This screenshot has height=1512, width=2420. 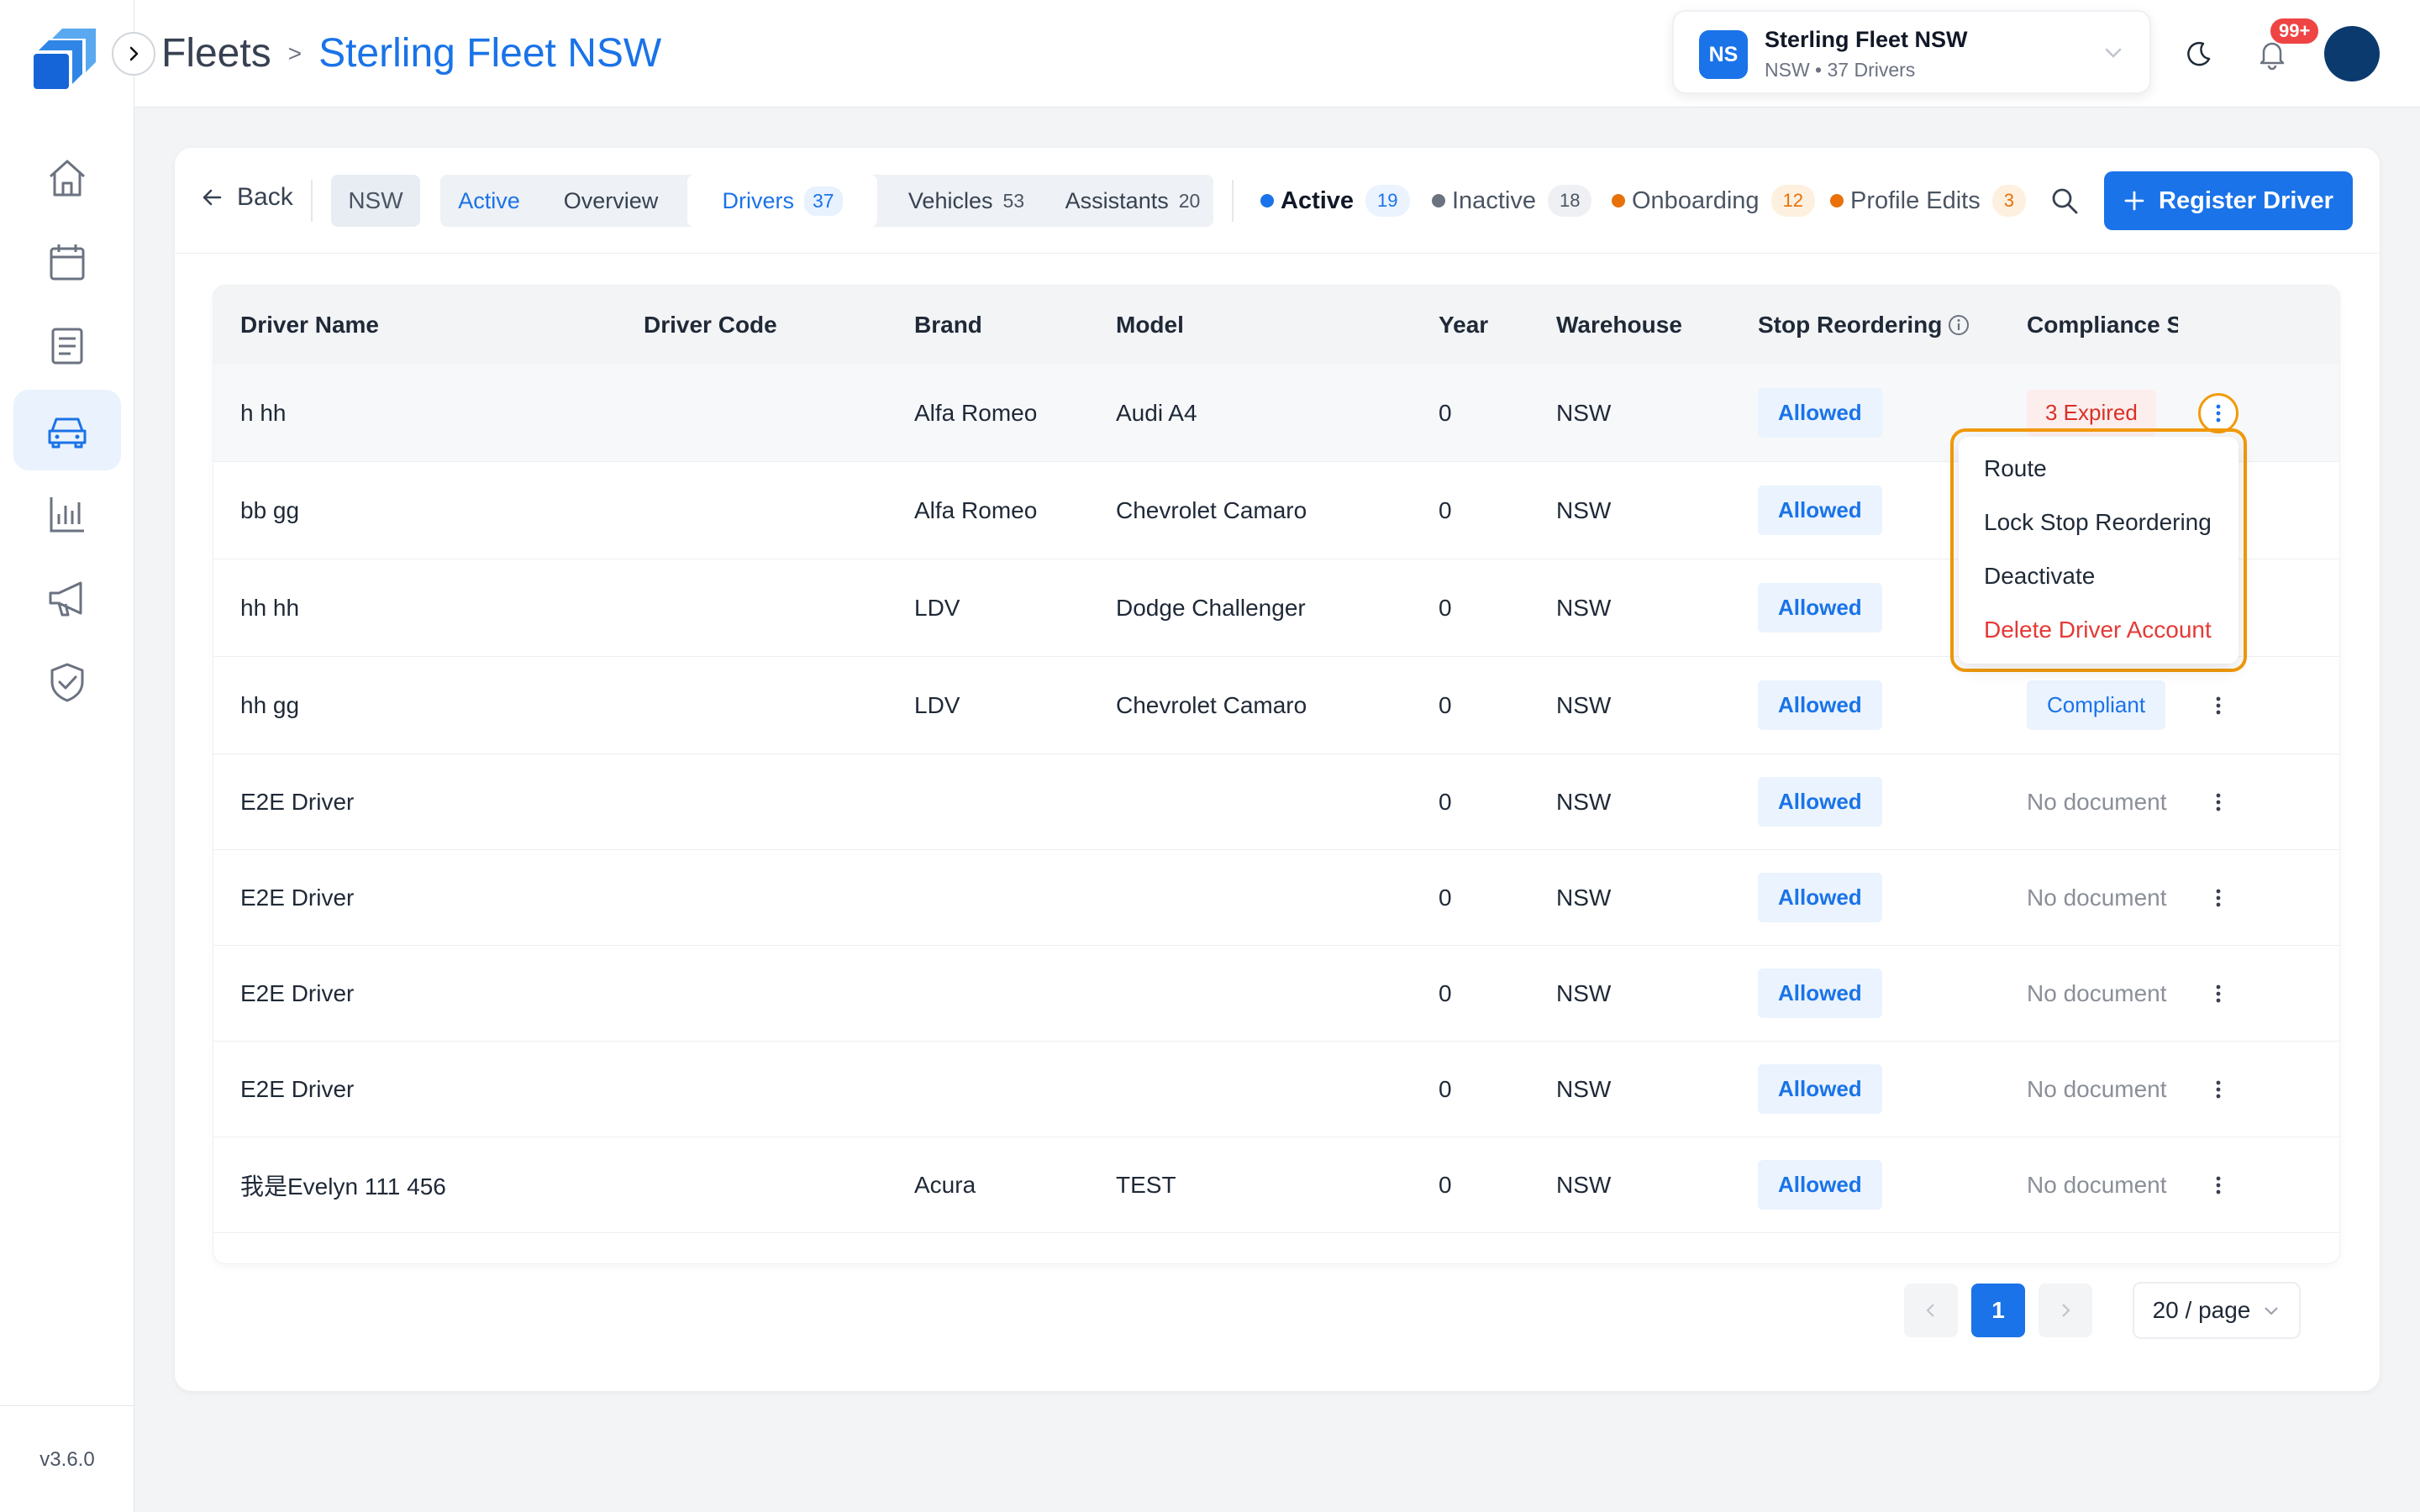 What do you see at coordinates (67, 57) in the screenshot?
I see `app-logo` at bounding box center [67, 57].